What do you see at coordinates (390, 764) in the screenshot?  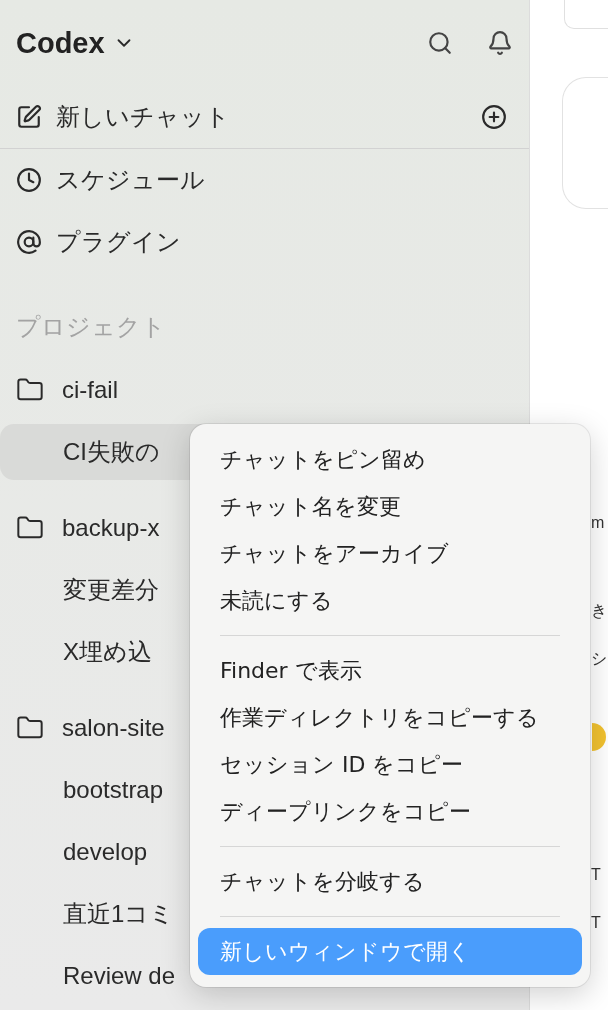 I see `menu-item: セッション ID をコピー` at bounding box center [390, 764].